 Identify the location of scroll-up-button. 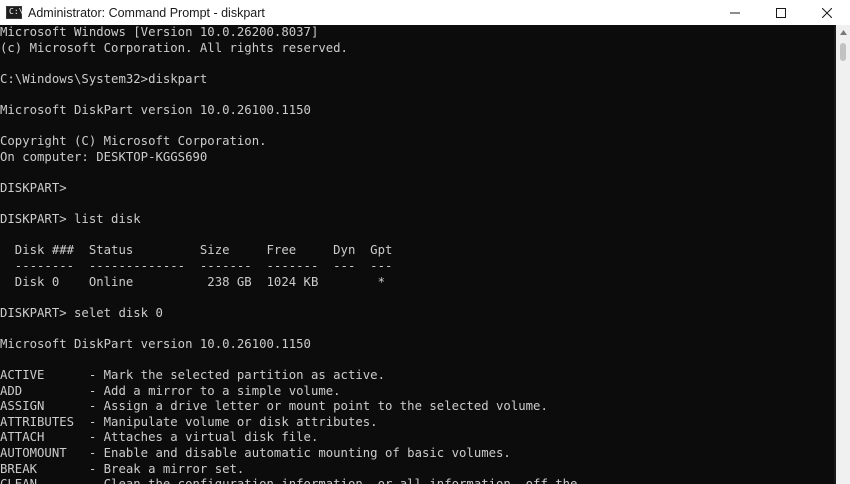
(843, 32).